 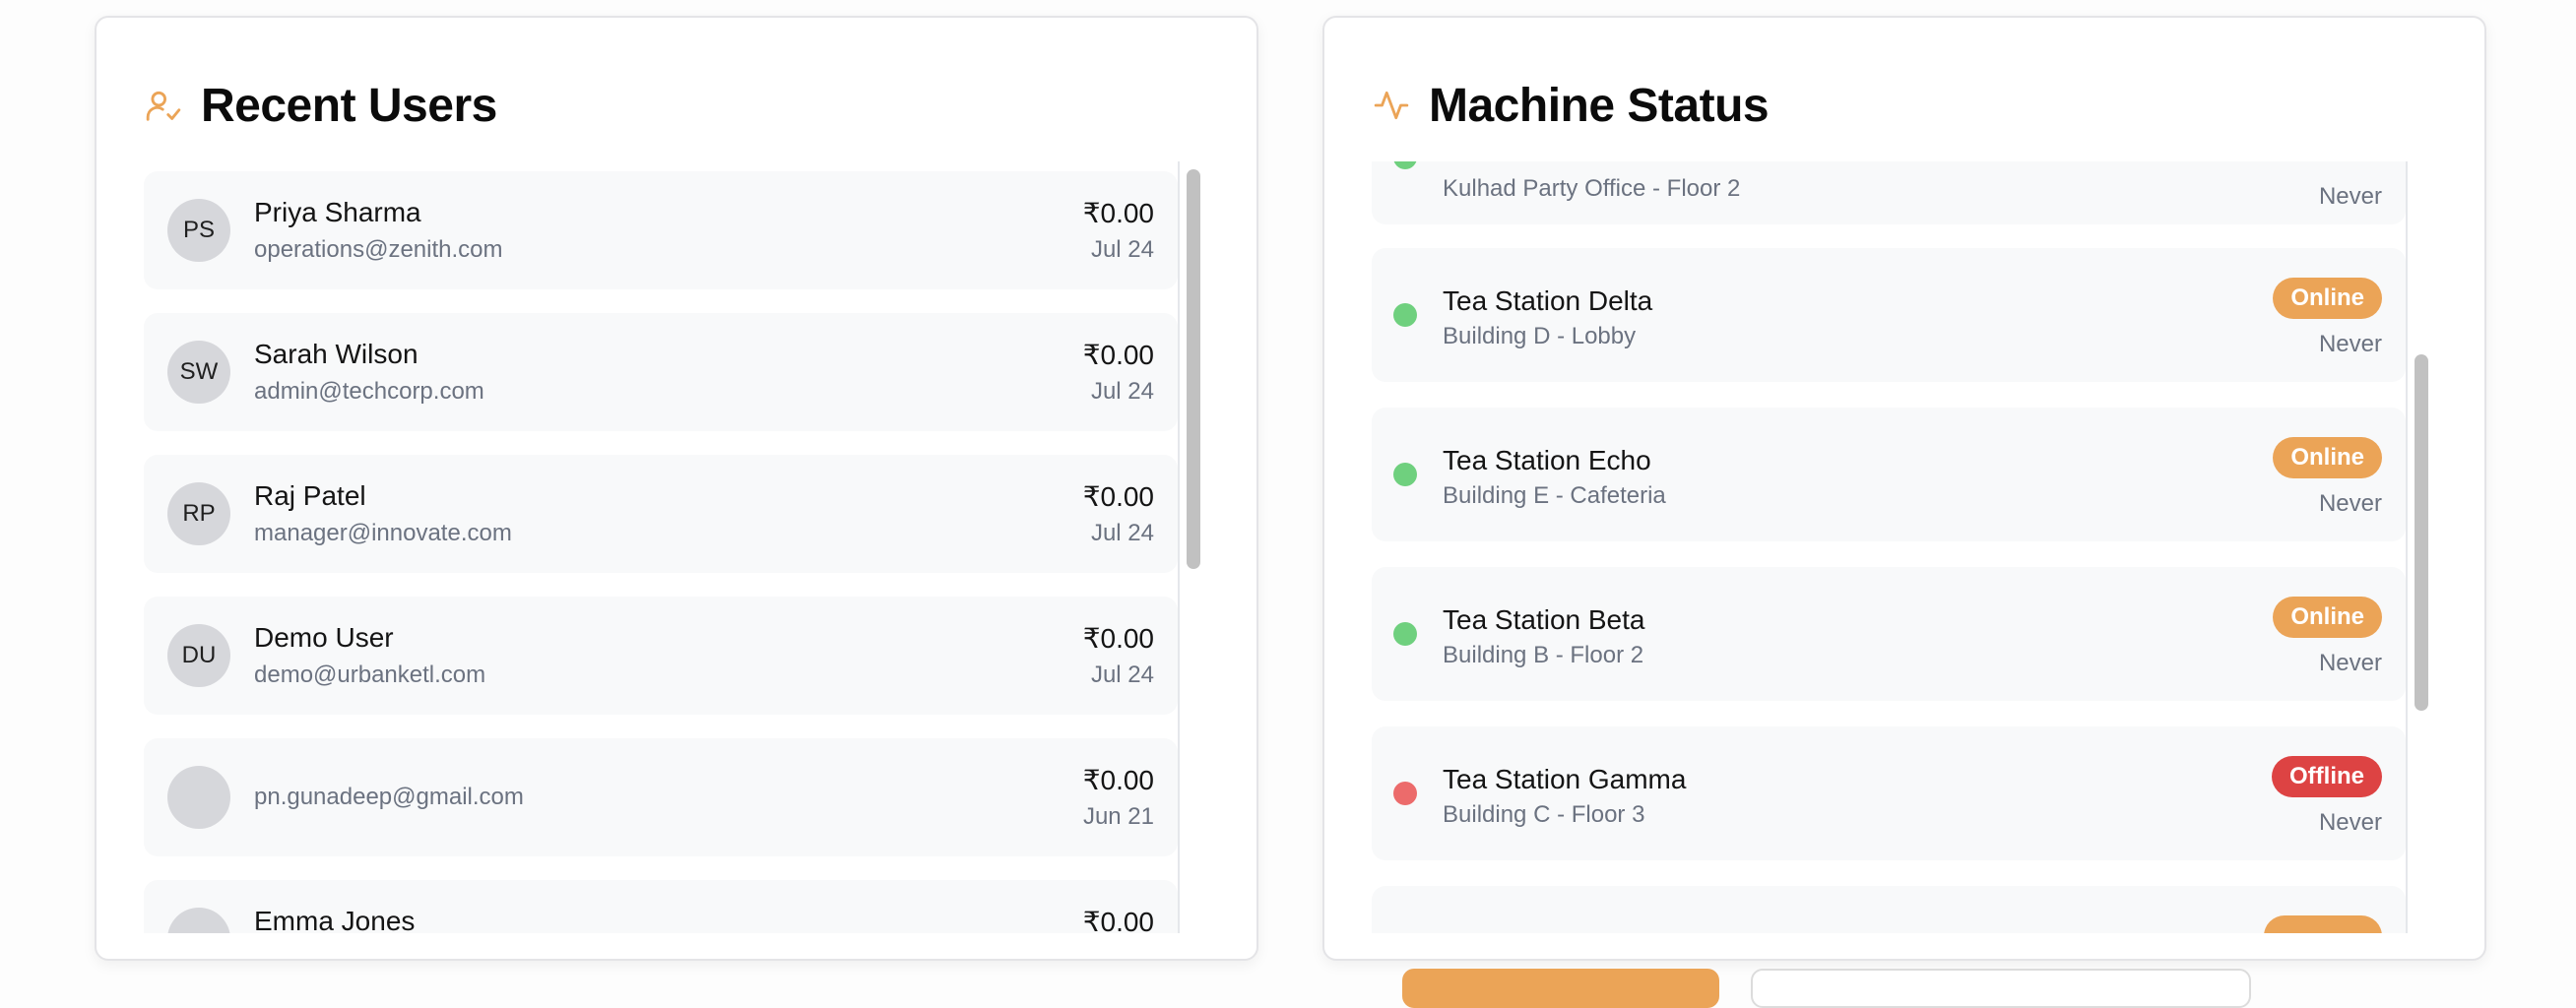 I want to click on status-badge, so click(x=2323, y=924).